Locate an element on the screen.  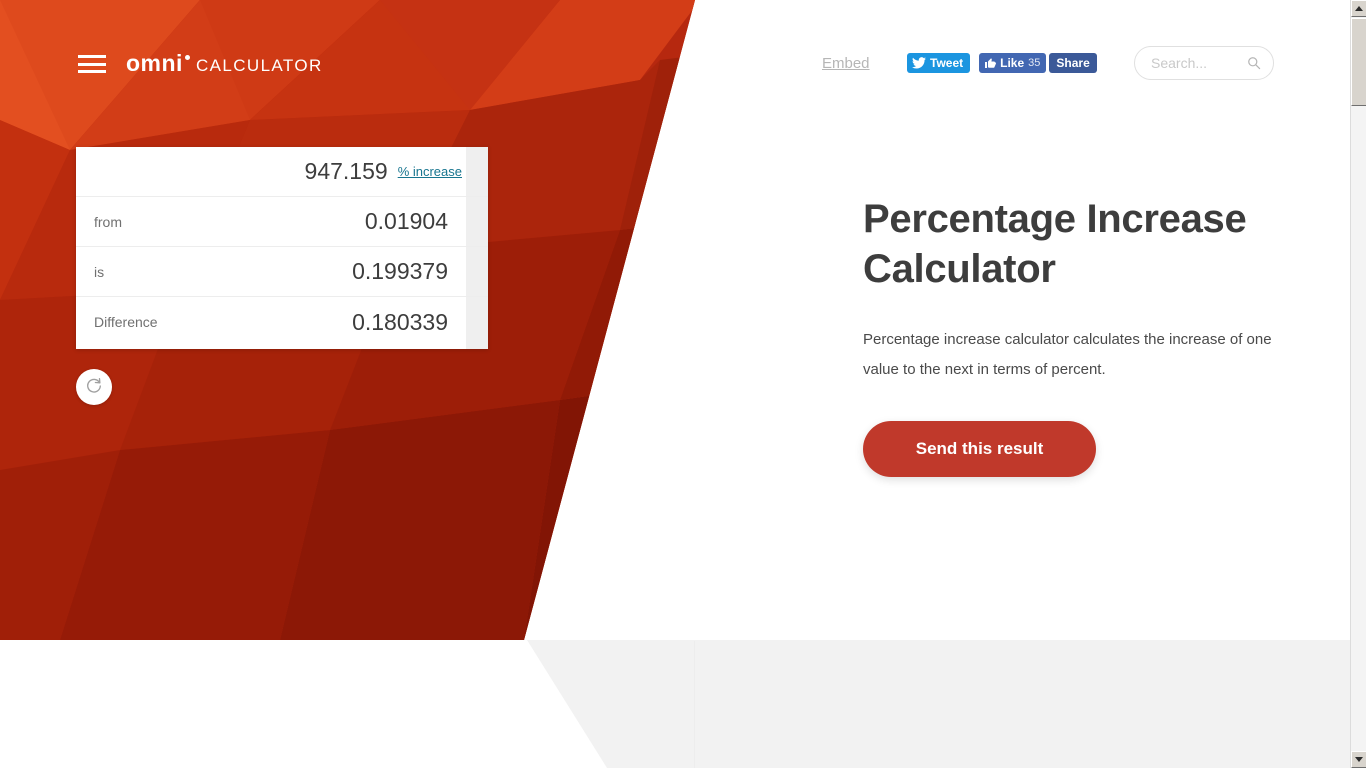
like-button-label: Like is located at coordinates (1012, 63).